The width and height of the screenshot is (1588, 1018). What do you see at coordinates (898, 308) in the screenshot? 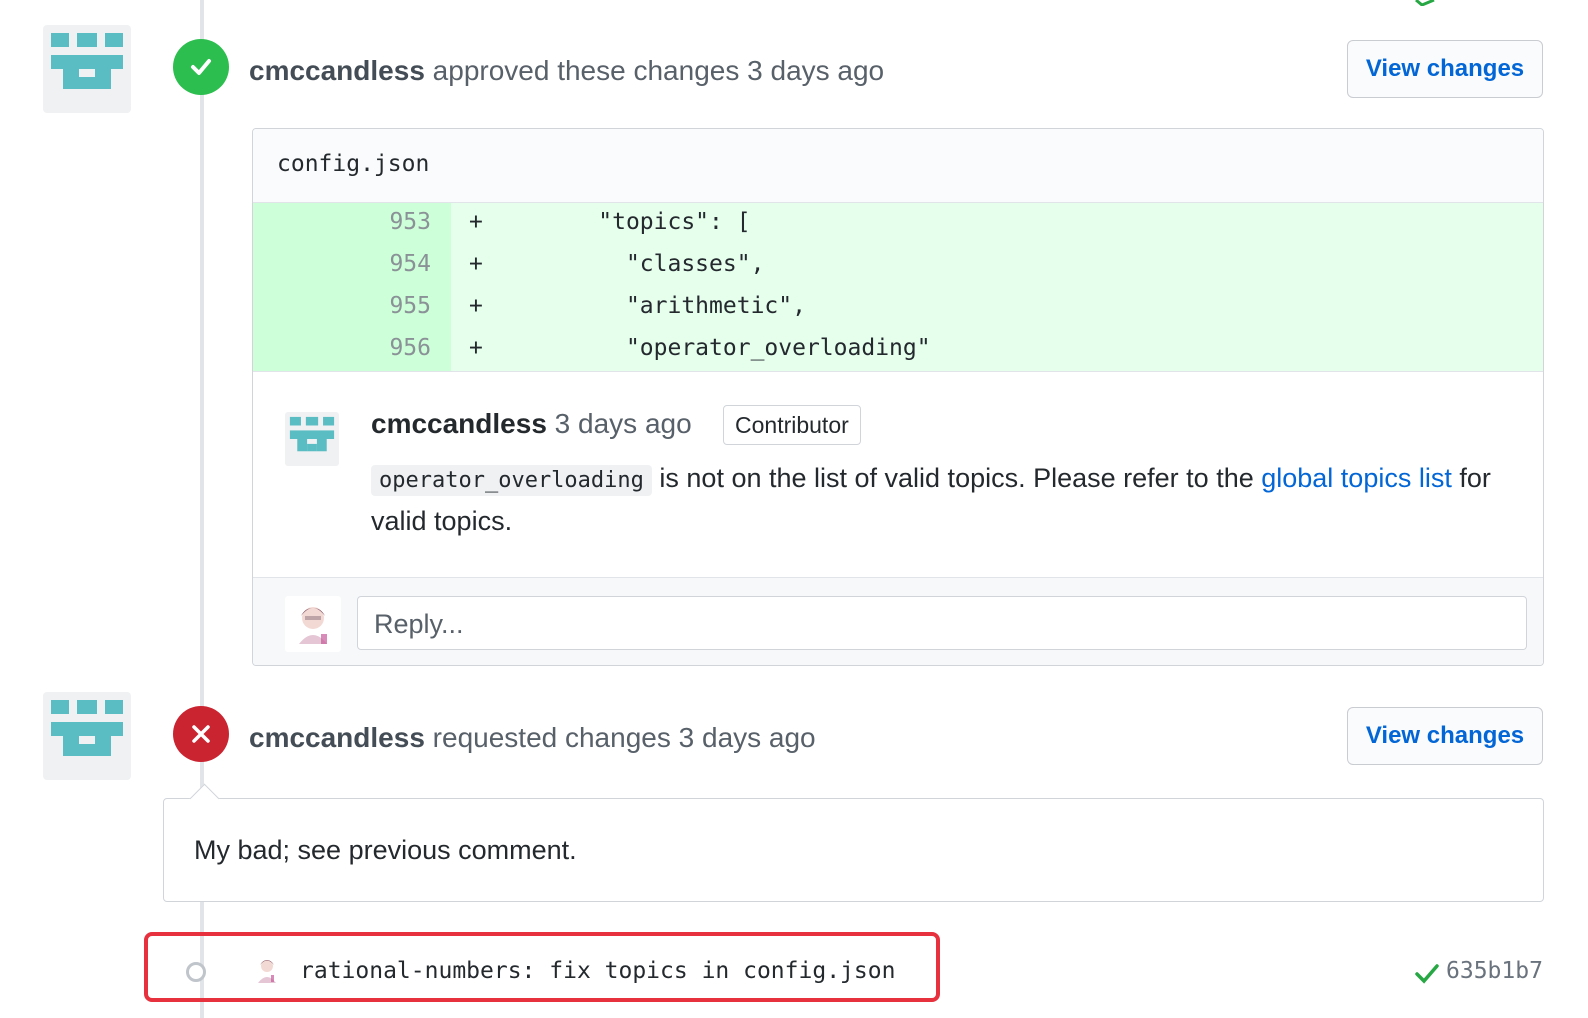
I see `diff-line: 955 + "arithmetic",` at bounding box center [898, 308].